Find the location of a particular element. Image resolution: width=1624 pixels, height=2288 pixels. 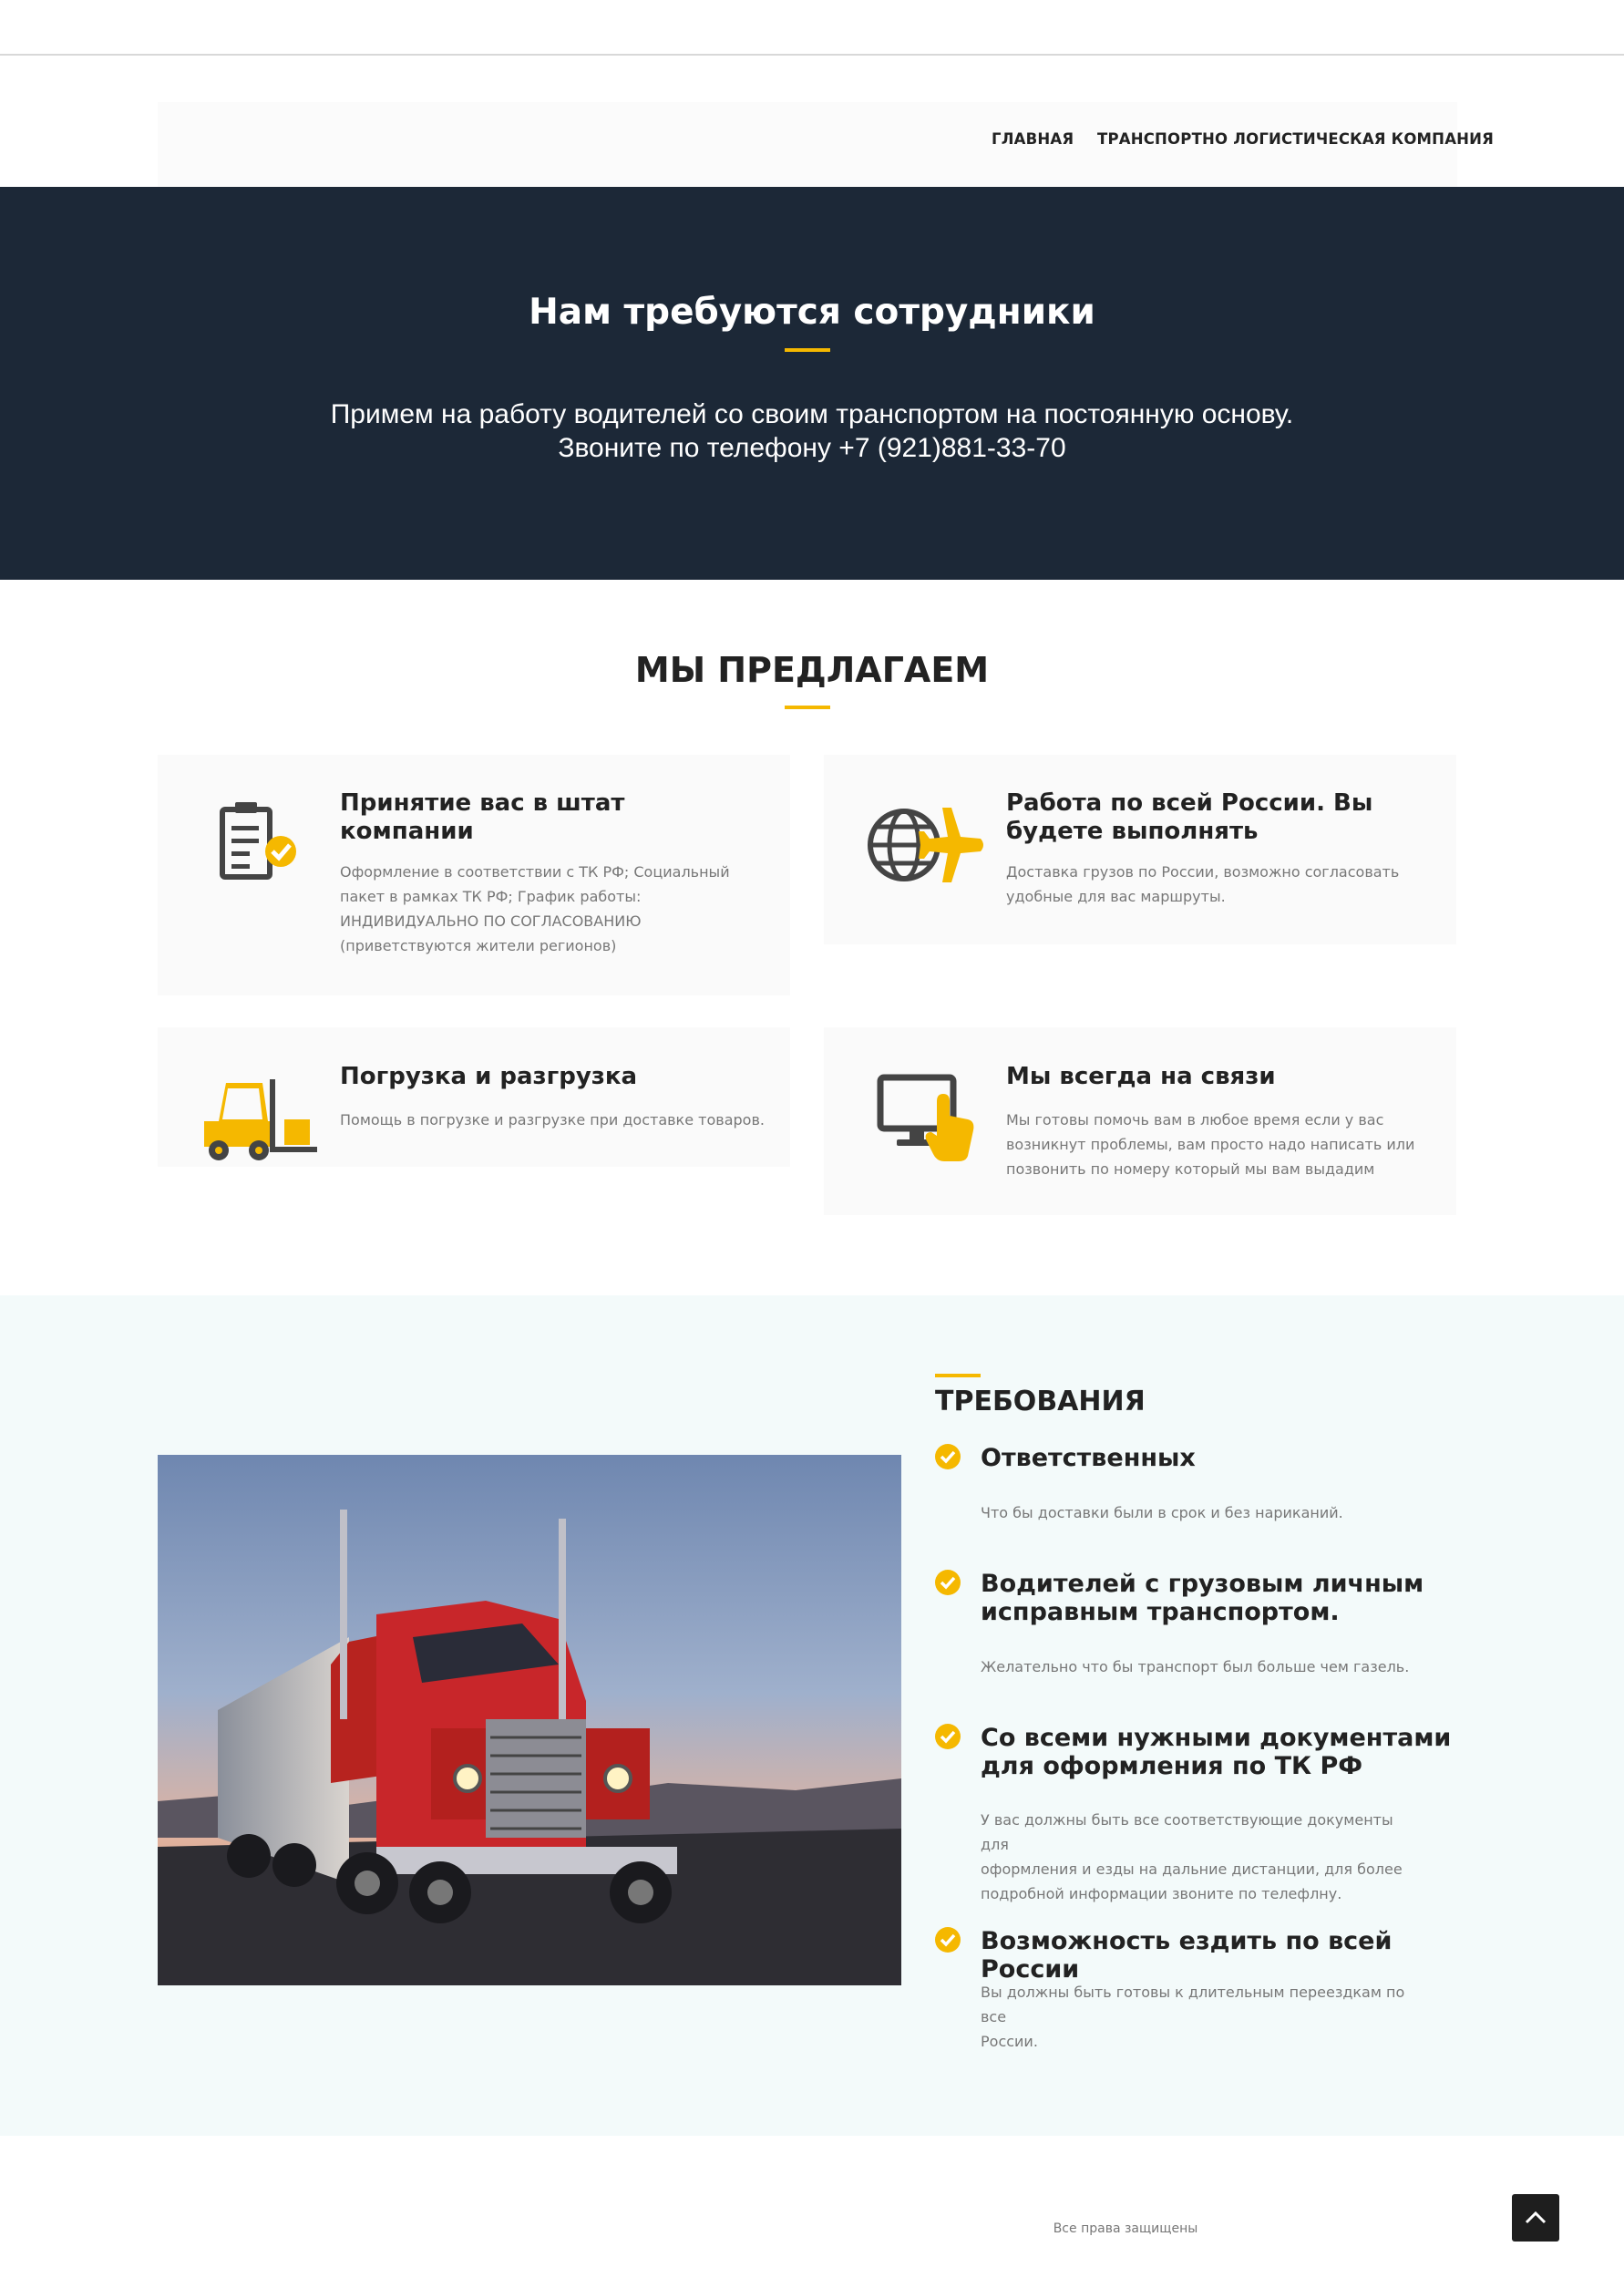

requirement-title: Ответственных is located at coordinates (1088, 1458).